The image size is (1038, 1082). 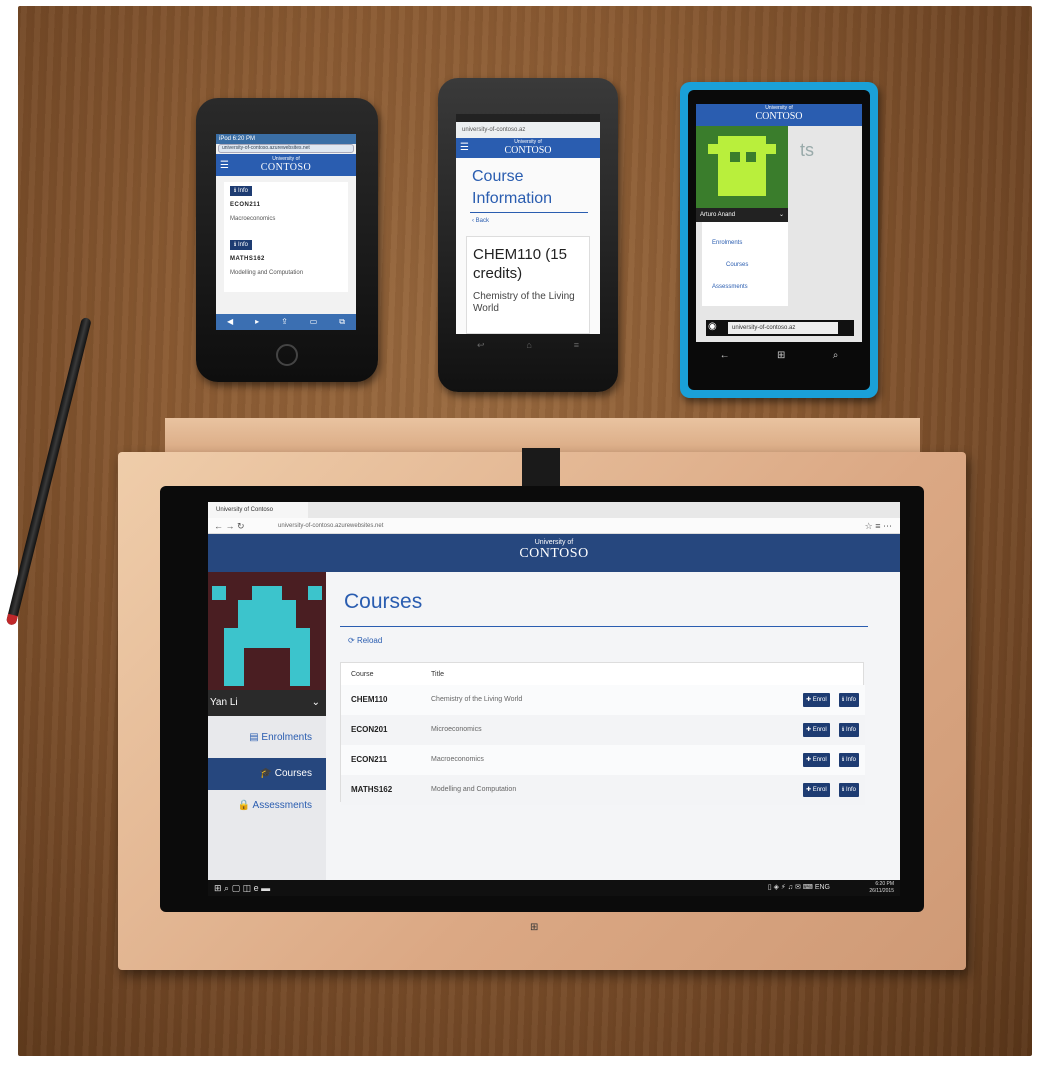 I want to click on sidebar-item-label: Assessments, so click(x=282, y=805).